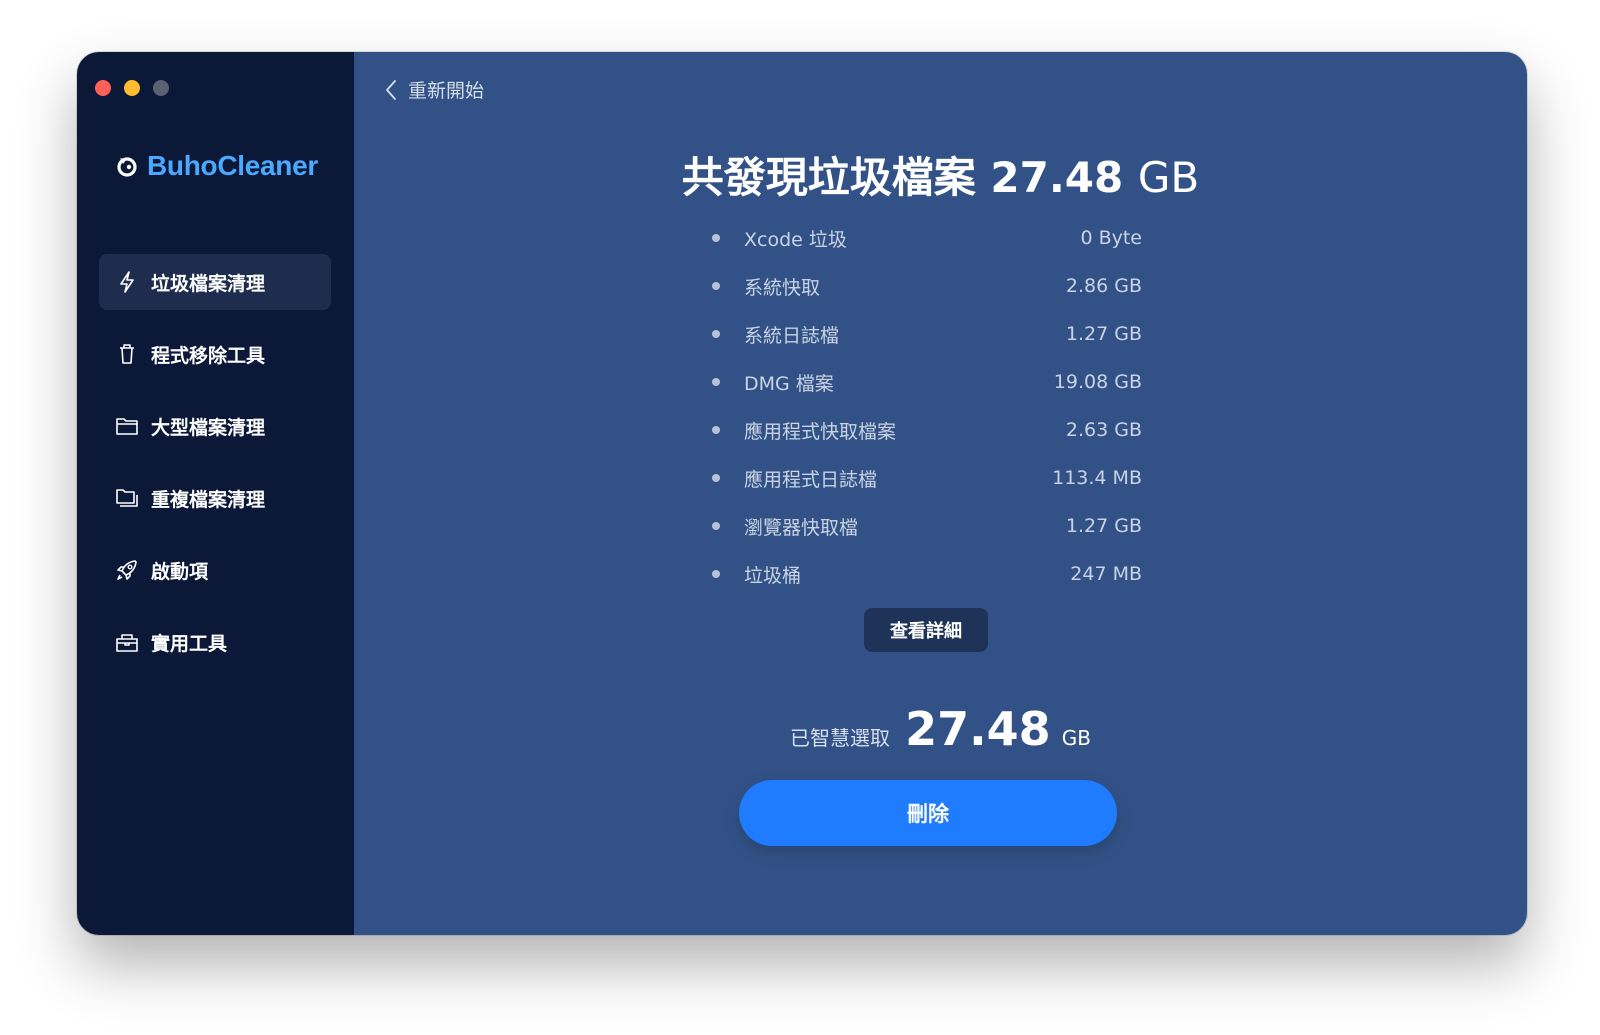 This screenshot has width=1600, height=1035. Describe the element at coordinates (927, 430) in the screenshot. I see `list-item: 應用程式快取檔案 2.63 GB` at that location.